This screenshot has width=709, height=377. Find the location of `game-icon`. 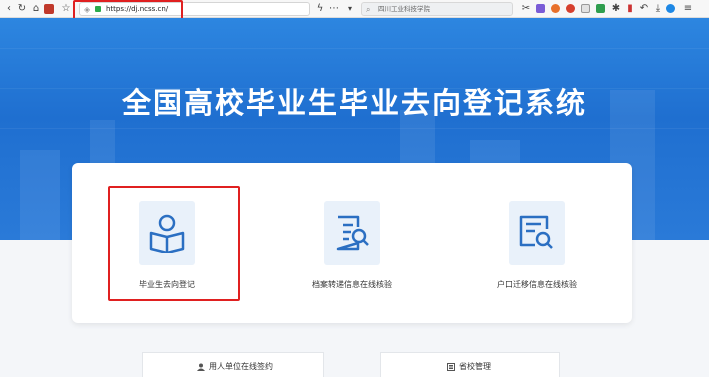

game-icon is located at coordinates (555, 8).